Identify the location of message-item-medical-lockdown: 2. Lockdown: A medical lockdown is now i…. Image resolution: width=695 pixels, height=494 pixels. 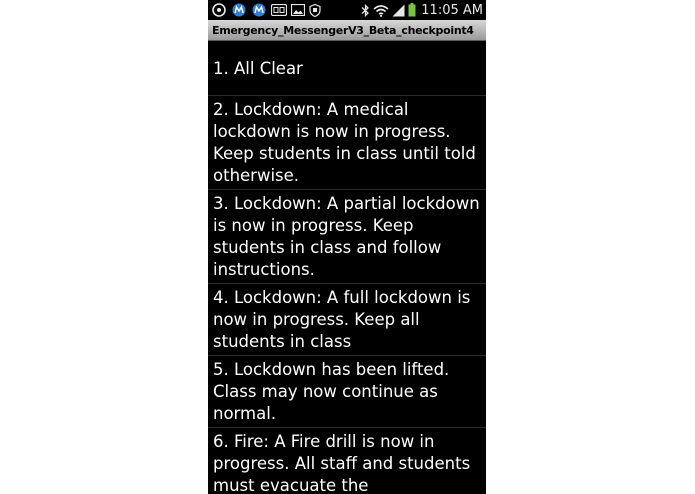
(347, 143).